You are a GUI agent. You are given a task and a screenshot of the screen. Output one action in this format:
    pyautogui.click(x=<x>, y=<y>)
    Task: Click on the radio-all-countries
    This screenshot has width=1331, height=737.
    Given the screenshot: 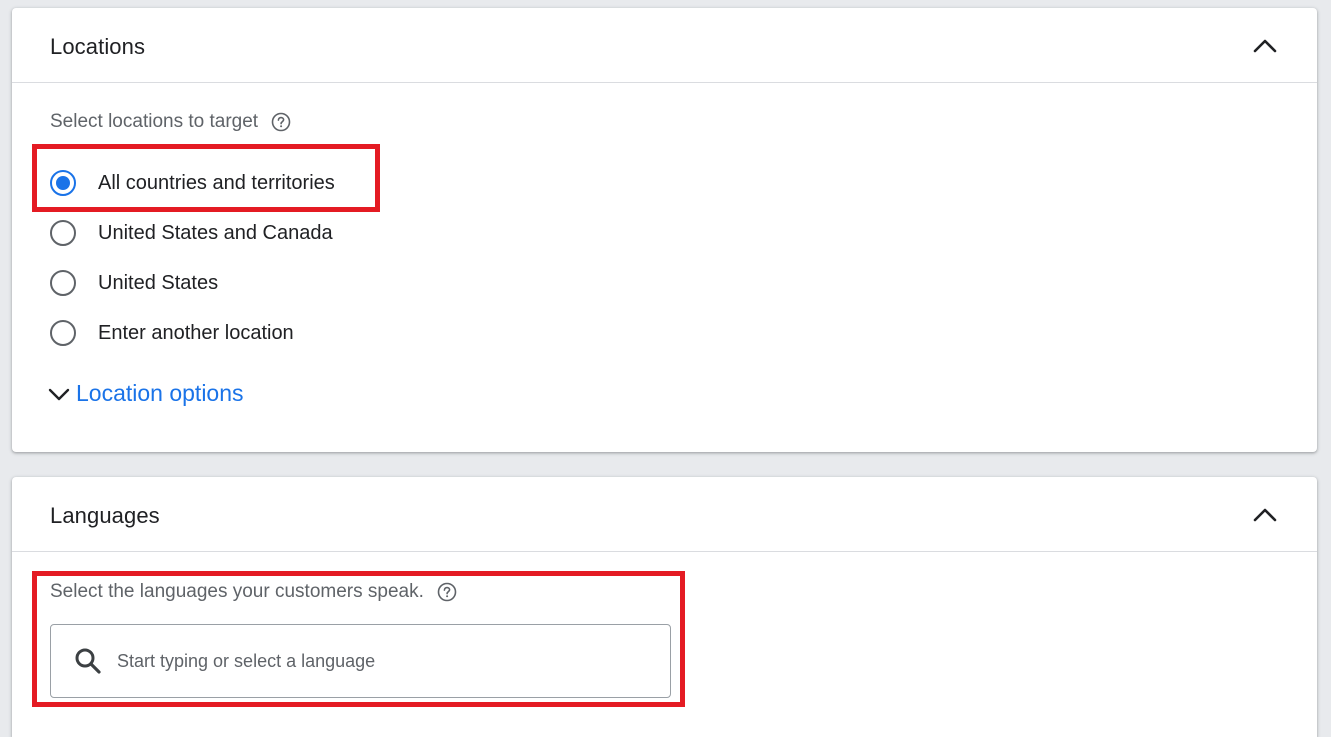 What is the action you would take?
    pyautogui.click(x=63, y=183)
    